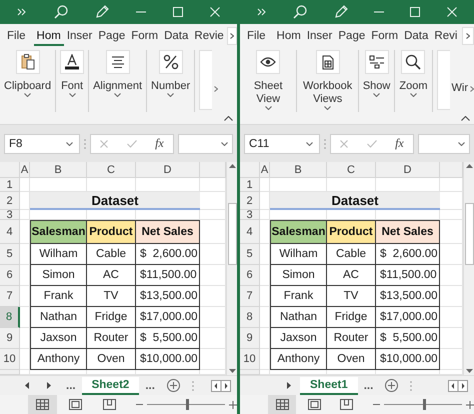 The image size is (474, 414). What do you see at coordinates (376, 86) in the screenshot?
I see `group-label: Show` at bounding box center [376, 86].